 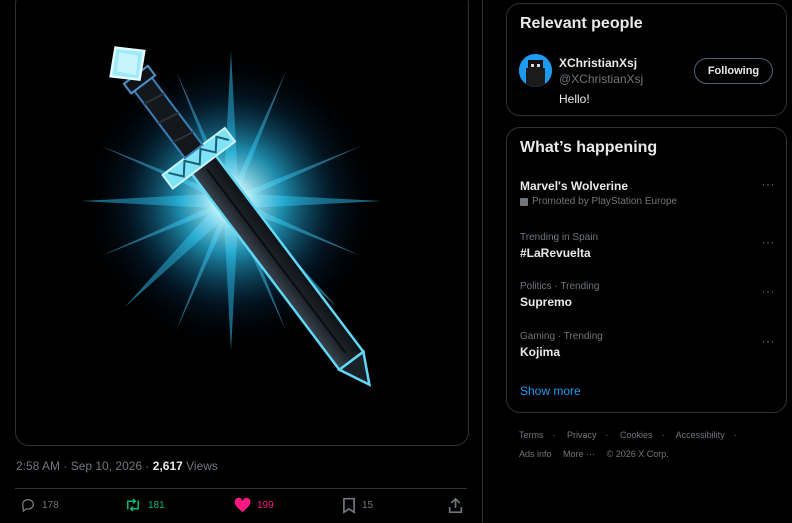 What do you see at coordinates (559, 237) in the screenshot?
I see `trend-context: Trending in Spain` at bounding box center [559, 237].